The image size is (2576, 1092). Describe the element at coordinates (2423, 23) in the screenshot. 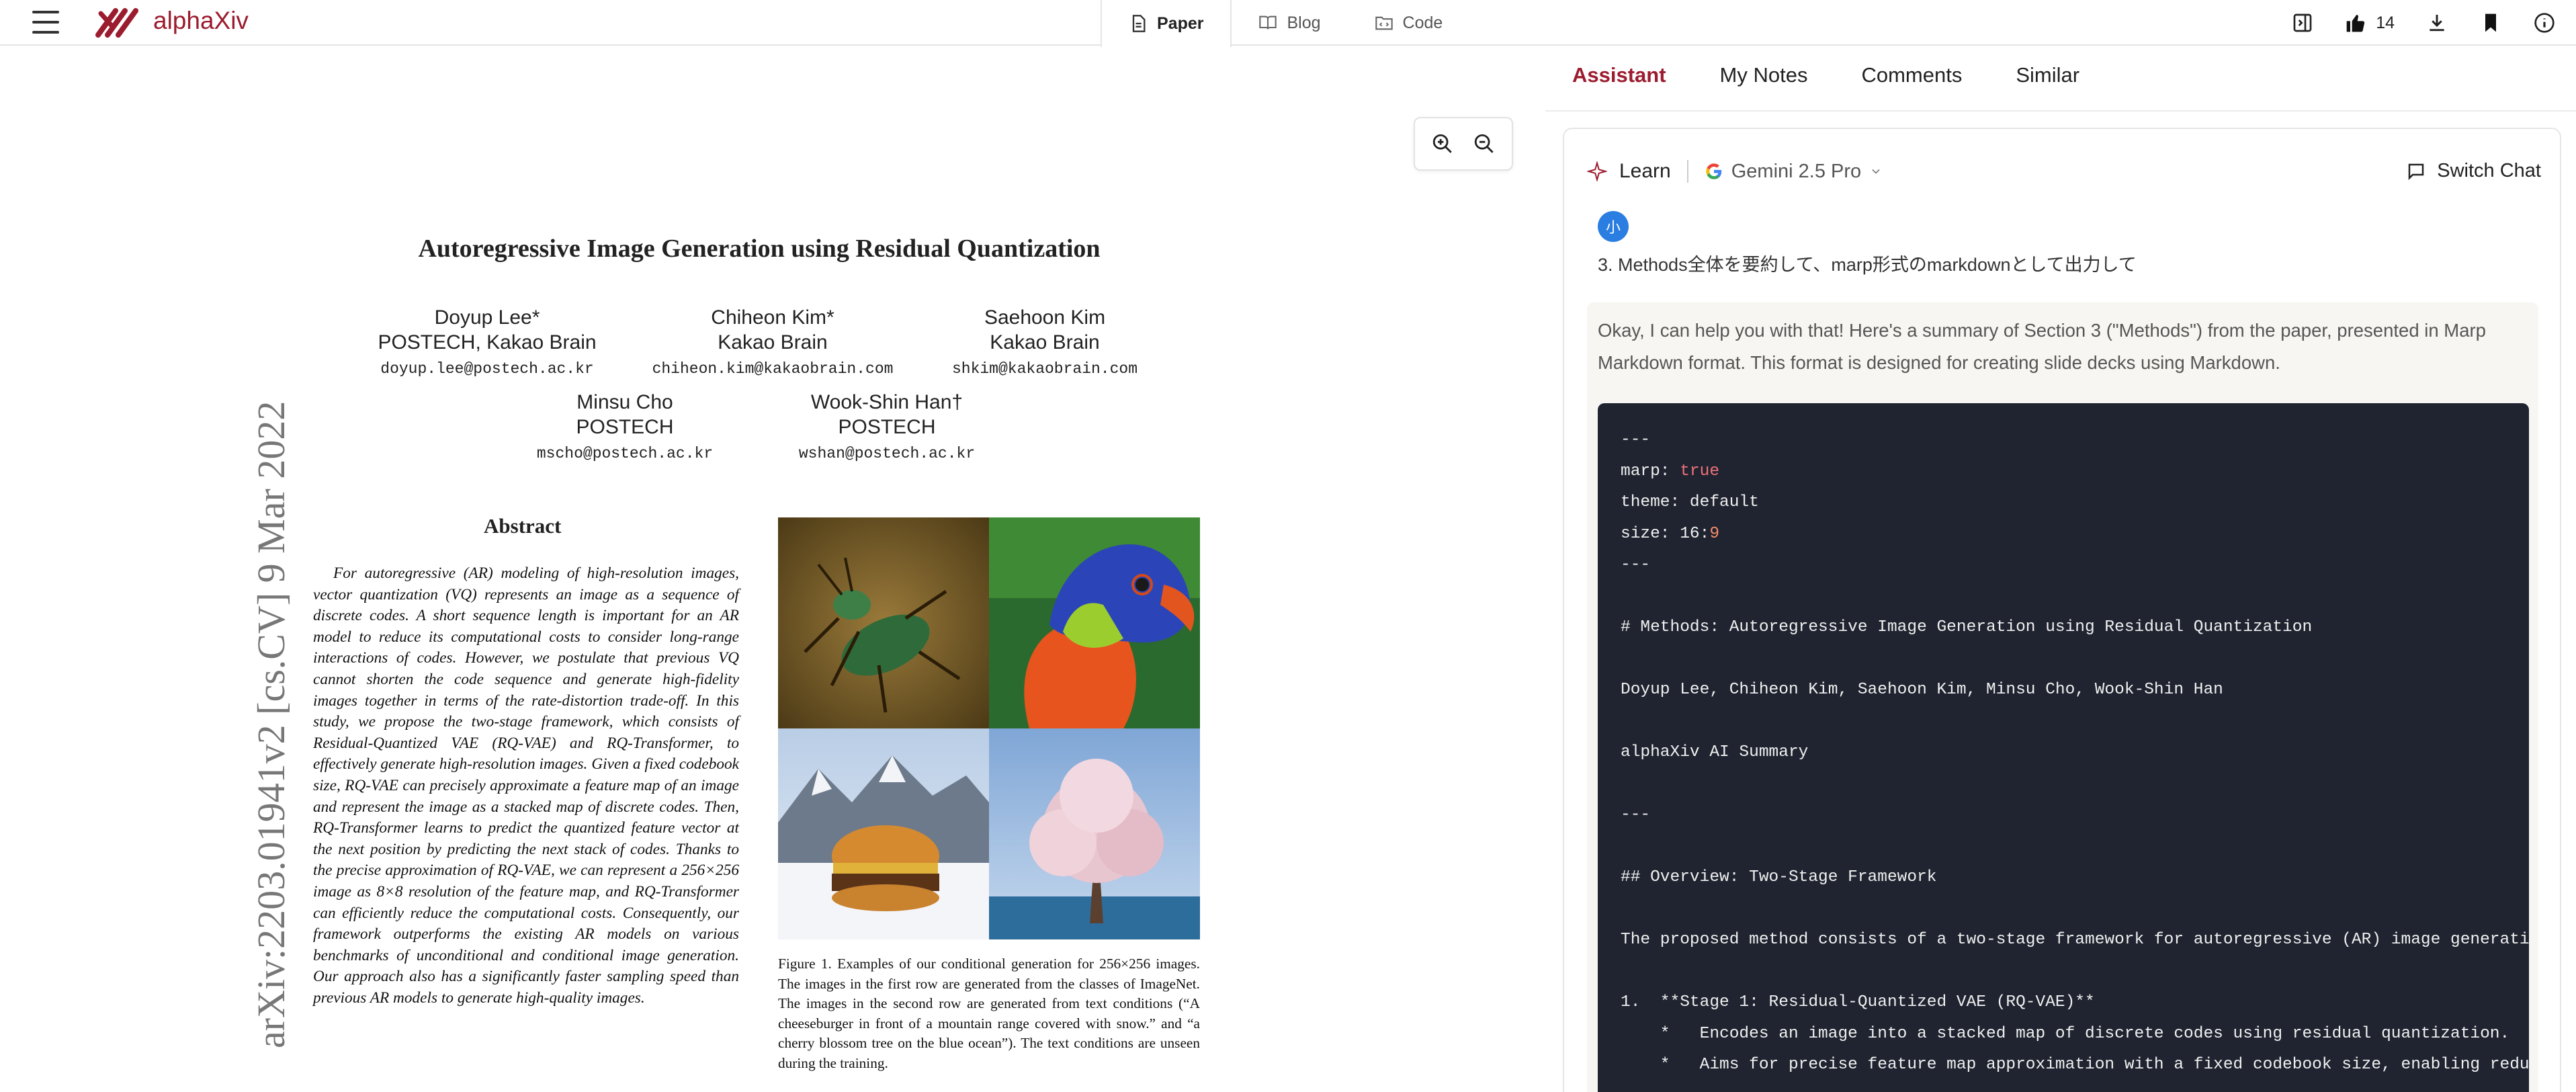

I see `toolbar-right: 14` at that location.